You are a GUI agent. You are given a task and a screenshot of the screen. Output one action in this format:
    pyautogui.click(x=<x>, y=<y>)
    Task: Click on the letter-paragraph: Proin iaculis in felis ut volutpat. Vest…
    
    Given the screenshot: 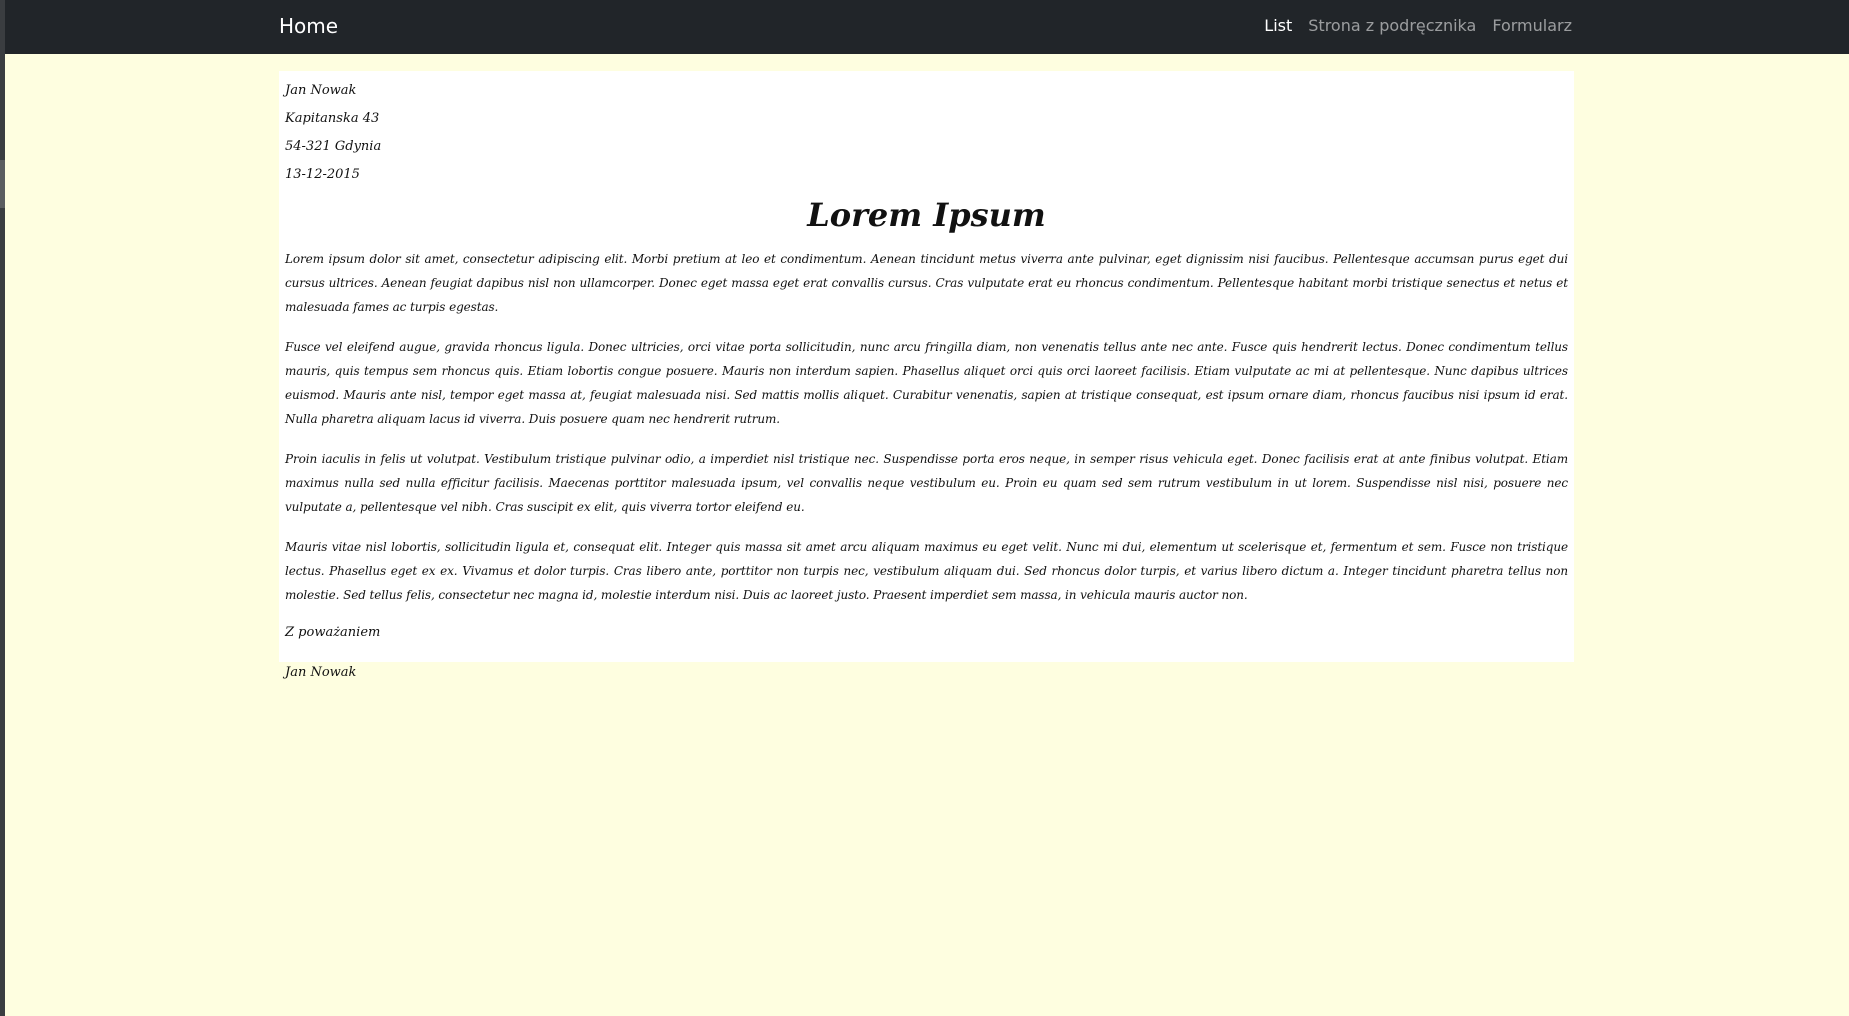 What is the action you would take?
    pyautogui.click(x=926, y=483)
    